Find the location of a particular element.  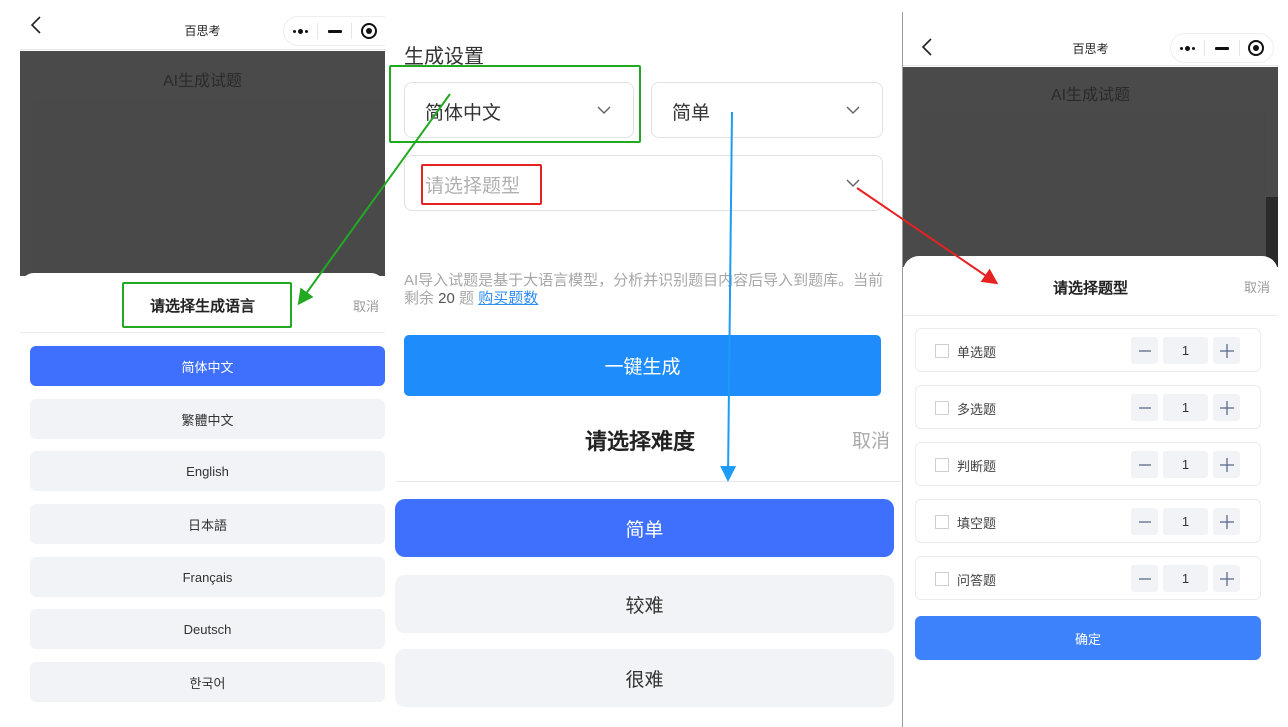

confirm-button: 确定 is located at coordinates (1088, 638).